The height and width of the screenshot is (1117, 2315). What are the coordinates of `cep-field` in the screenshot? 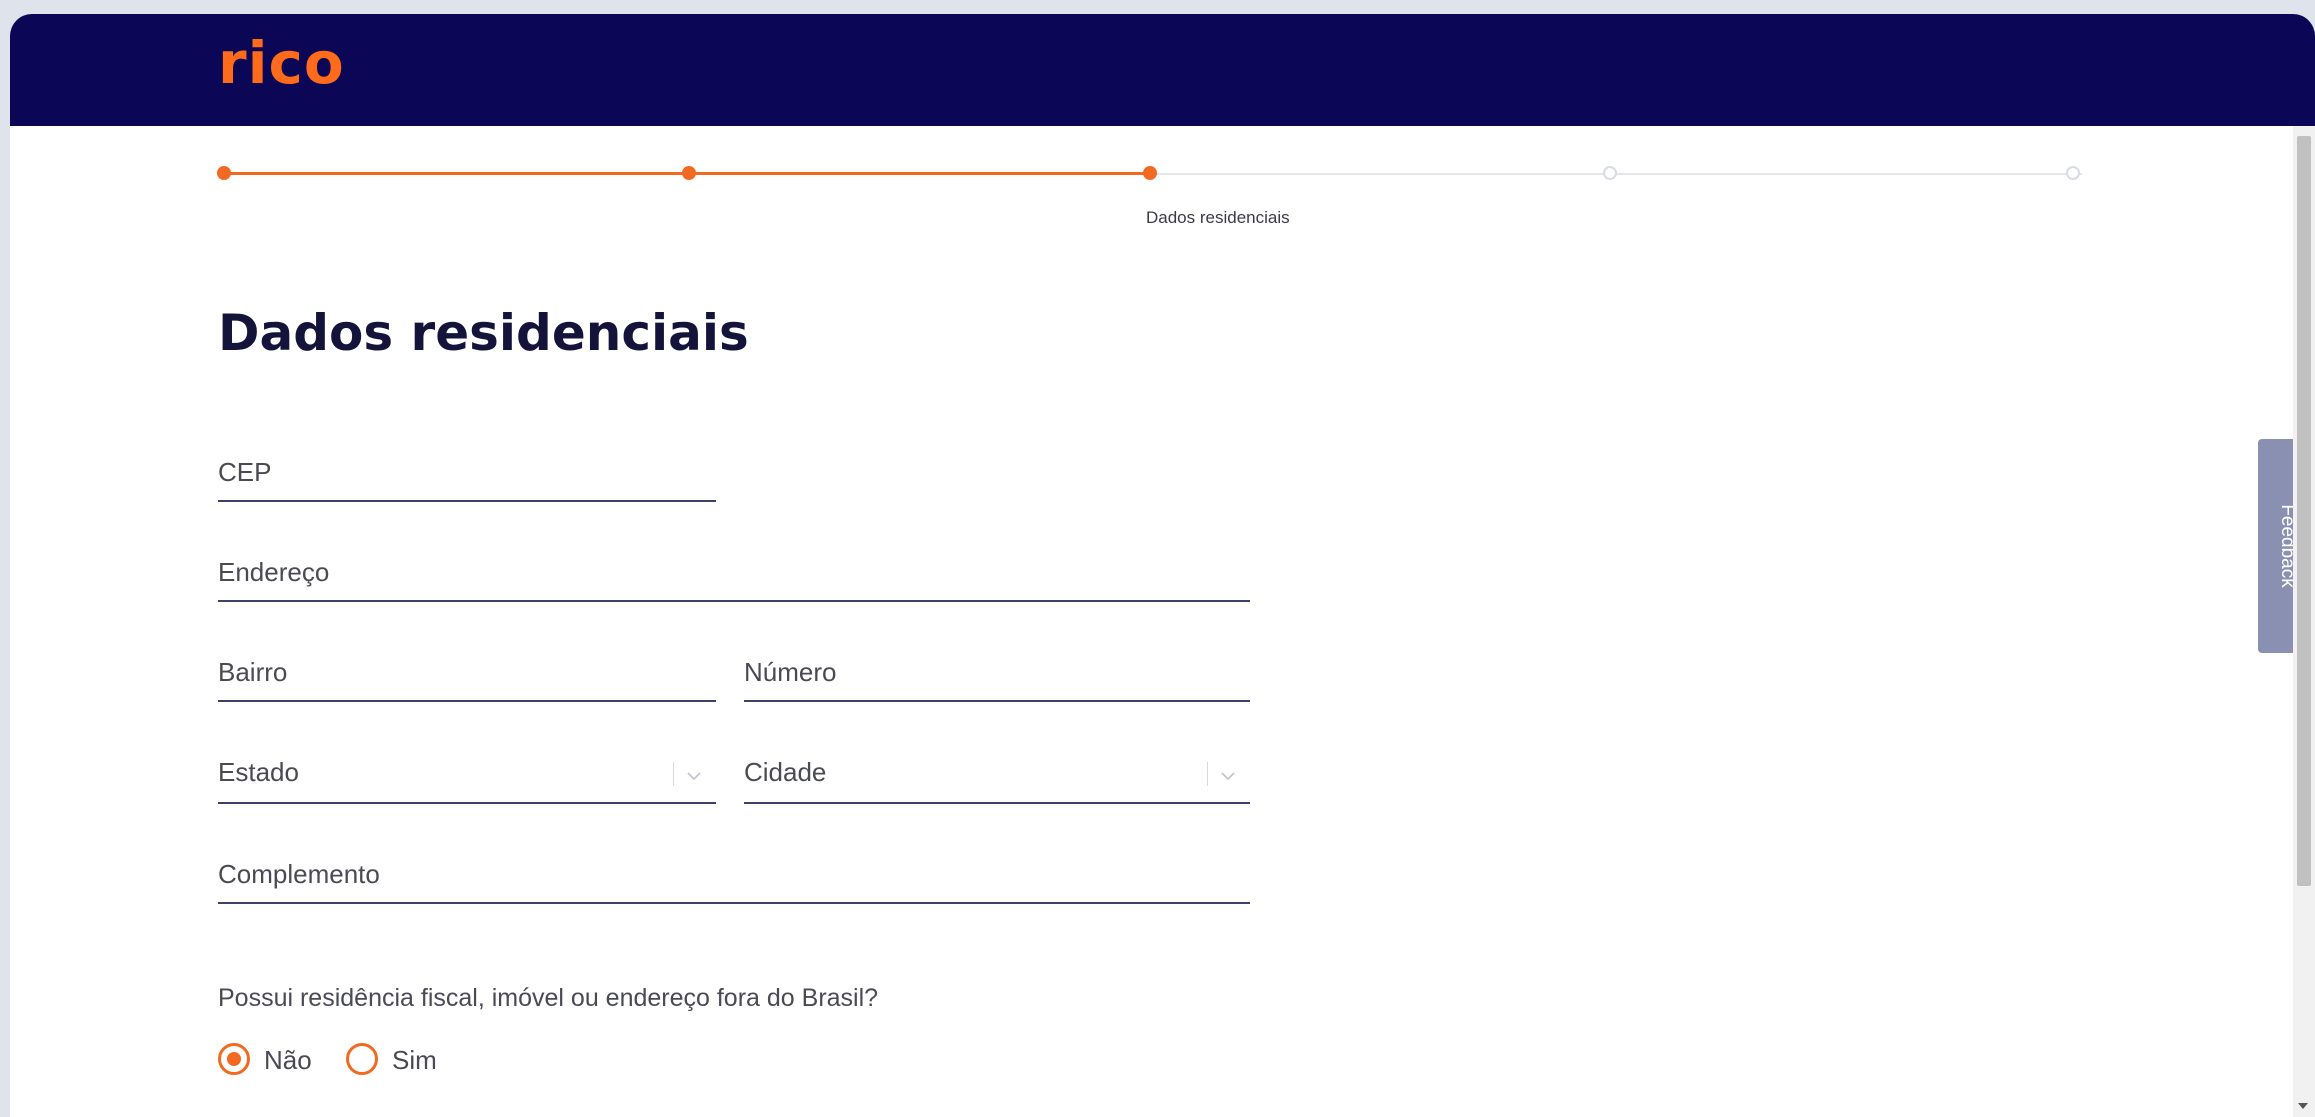 It's located at (467, 473).